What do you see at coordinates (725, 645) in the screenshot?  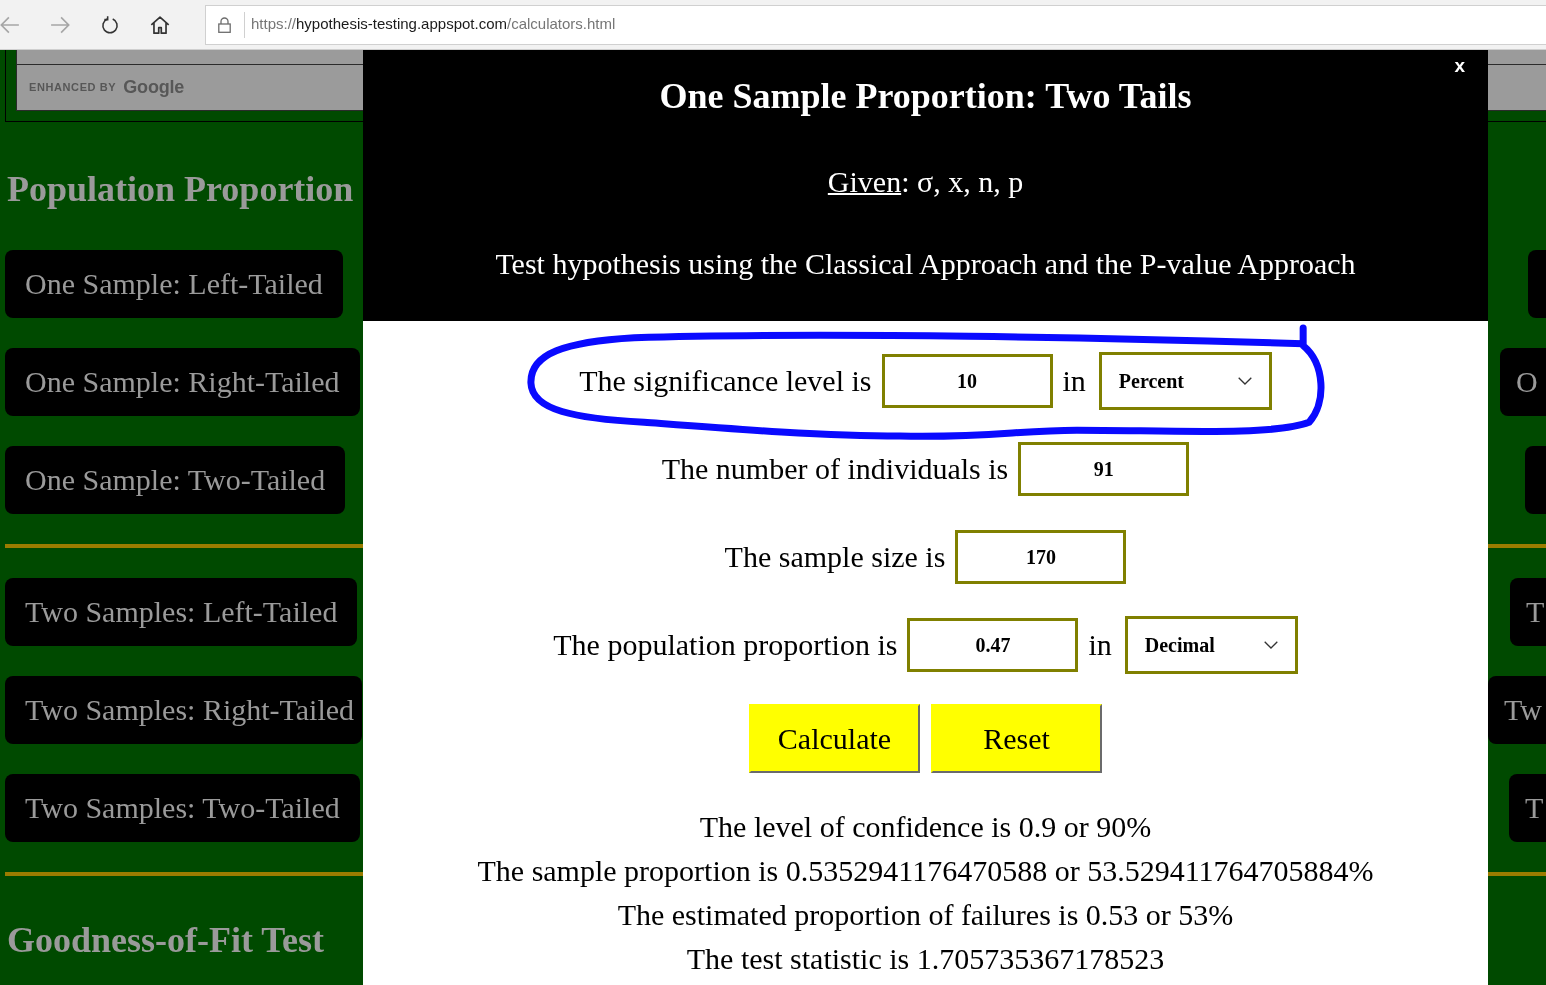 I see `field-label: The population proportion is` at bounding box center [725, 645].